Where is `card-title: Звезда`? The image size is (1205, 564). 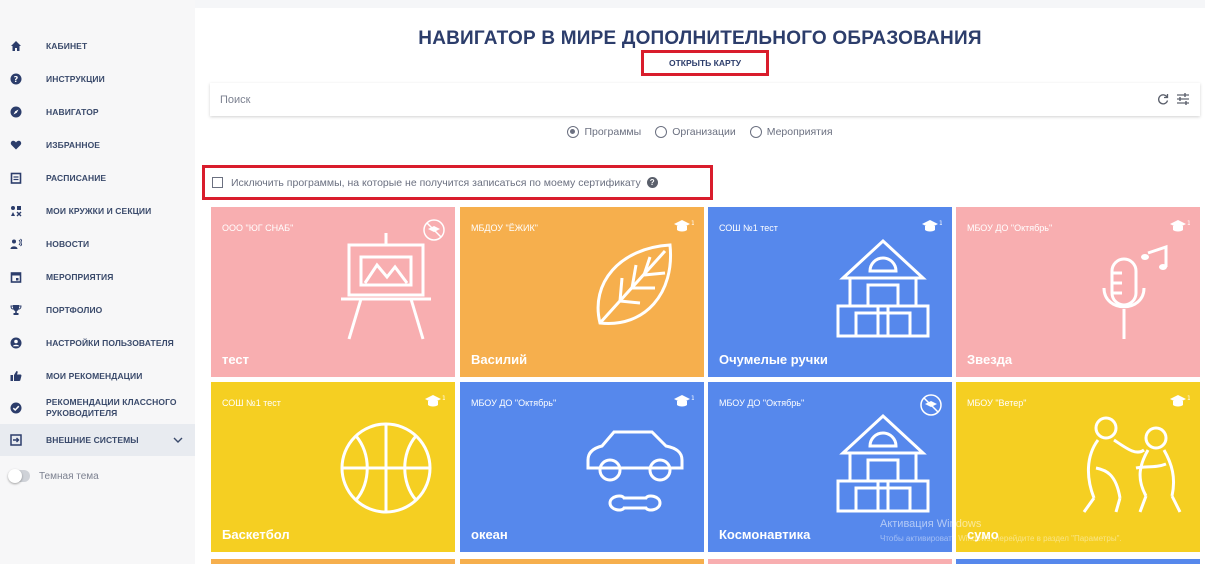 card-title: Звезда is located at coordinates (990, 359).